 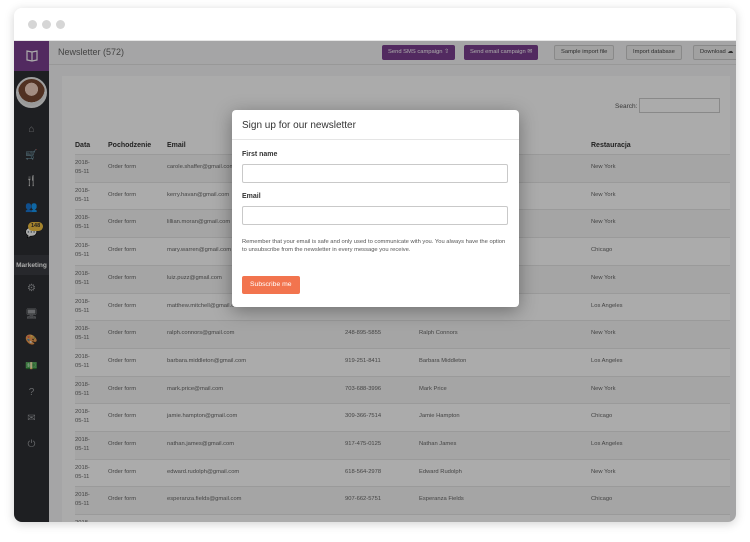 I want to click on window-chrome, so click(x=375, y=24).